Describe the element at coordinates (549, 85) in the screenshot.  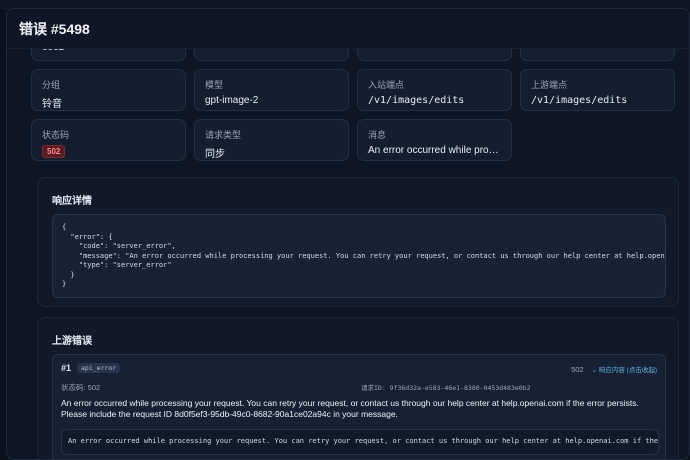
I see `upstream-endpoint-label: 上游端点` at that location.